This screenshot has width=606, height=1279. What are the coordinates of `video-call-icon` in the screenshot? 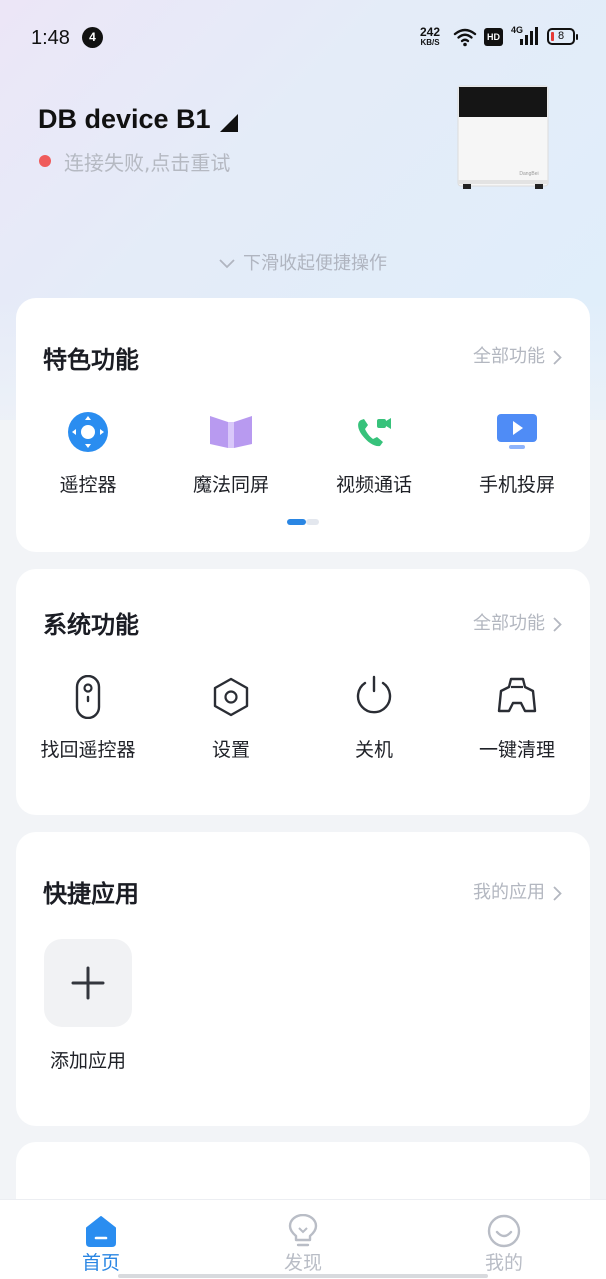 It's located at (374, 432).